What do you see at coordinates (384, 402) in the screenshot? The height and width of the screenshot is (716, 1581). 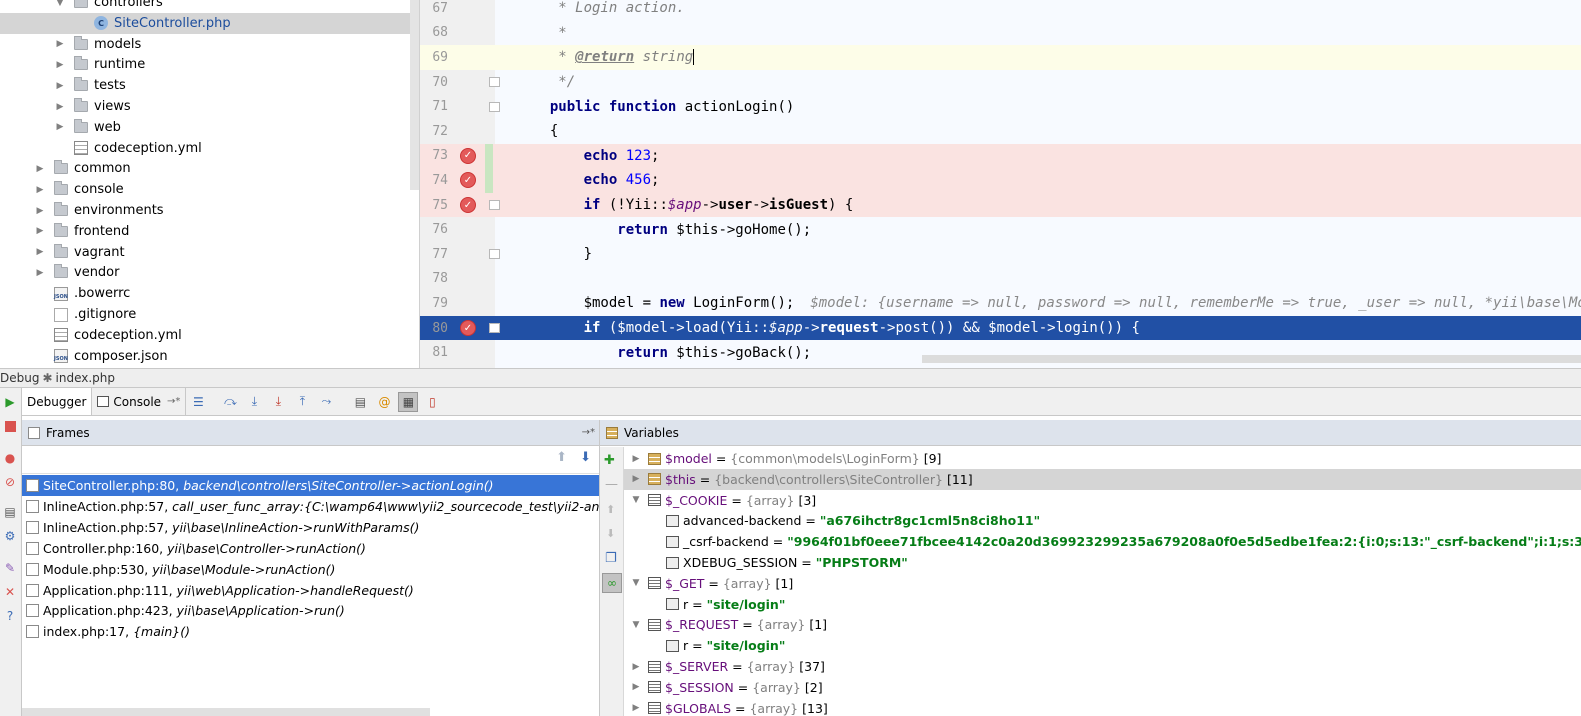 I see `watch-icon: @` at bounding box center [384, 402].